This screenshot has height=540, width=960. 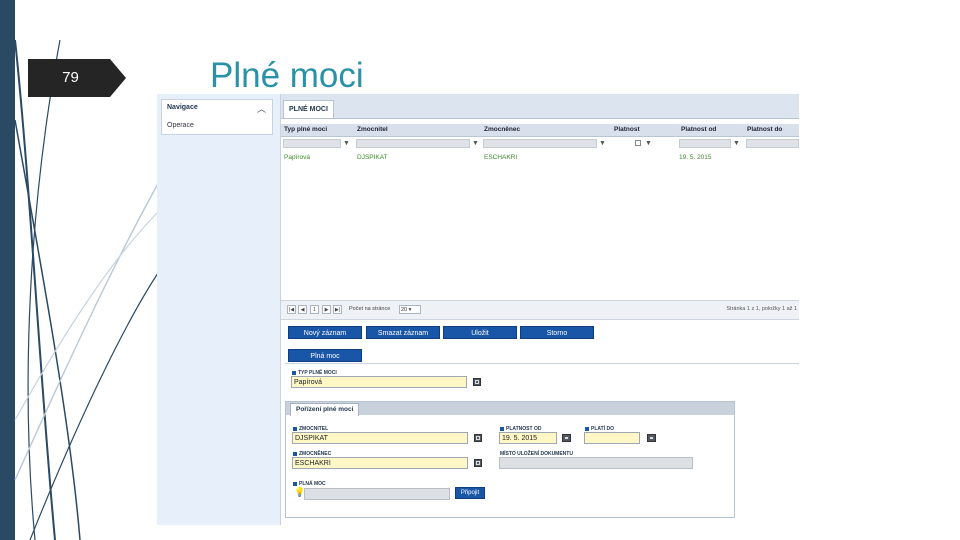 I want to click on slide-title: Plné moci, so click(x=287, y=75).